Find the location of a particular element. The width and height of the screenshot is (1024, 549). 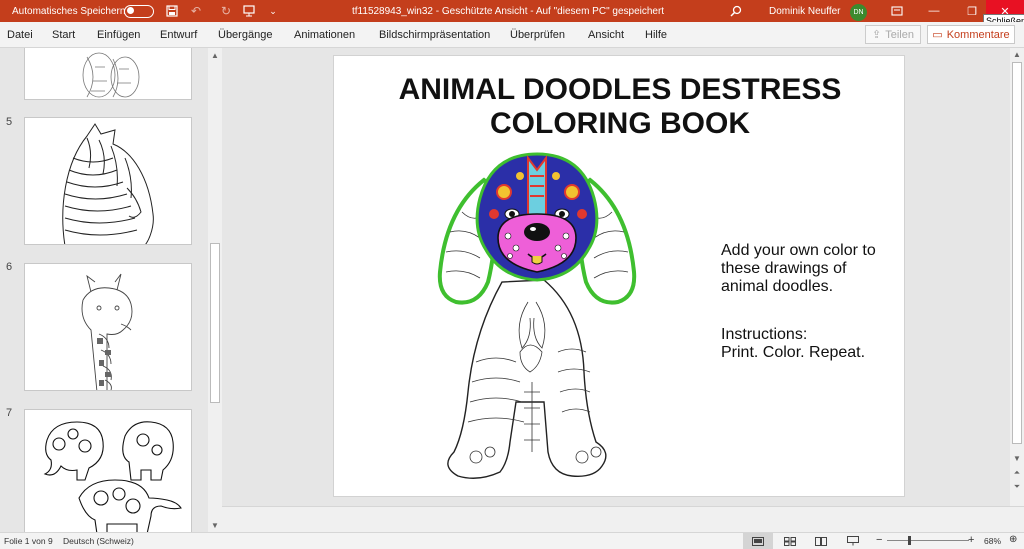

slide-number-7: 7 is located at coordinates (9, 413).